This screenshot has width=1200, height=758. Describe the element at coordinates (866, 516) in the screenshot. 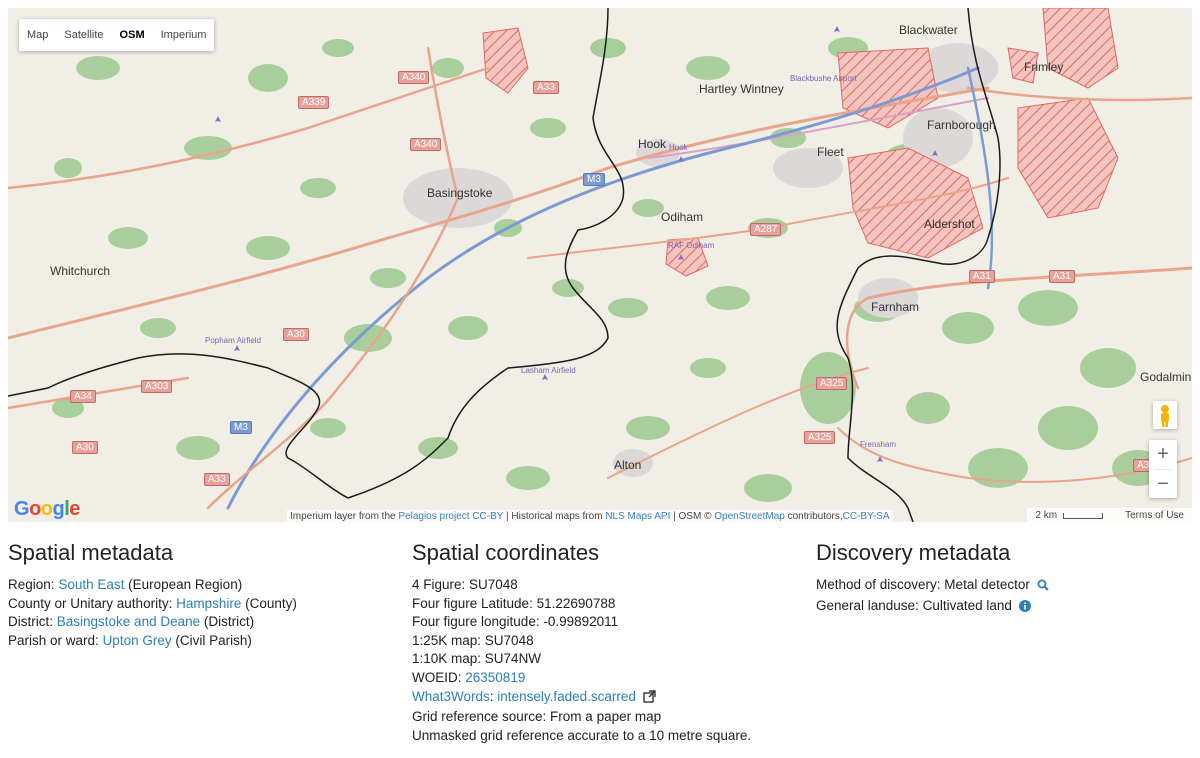

I see `cc-by-sa-link: CC-BY-SA` at that location.